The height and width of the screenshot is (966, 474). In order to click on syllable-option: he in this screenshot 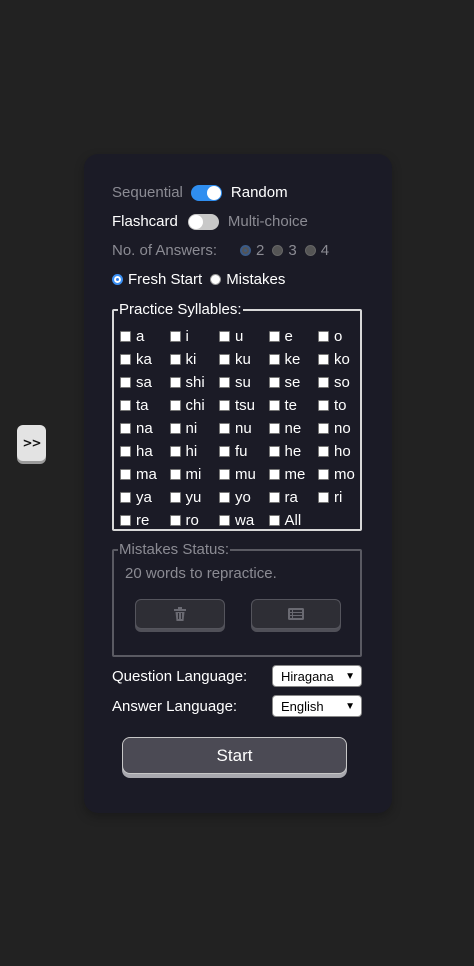, I will do `click(293, 451)`.